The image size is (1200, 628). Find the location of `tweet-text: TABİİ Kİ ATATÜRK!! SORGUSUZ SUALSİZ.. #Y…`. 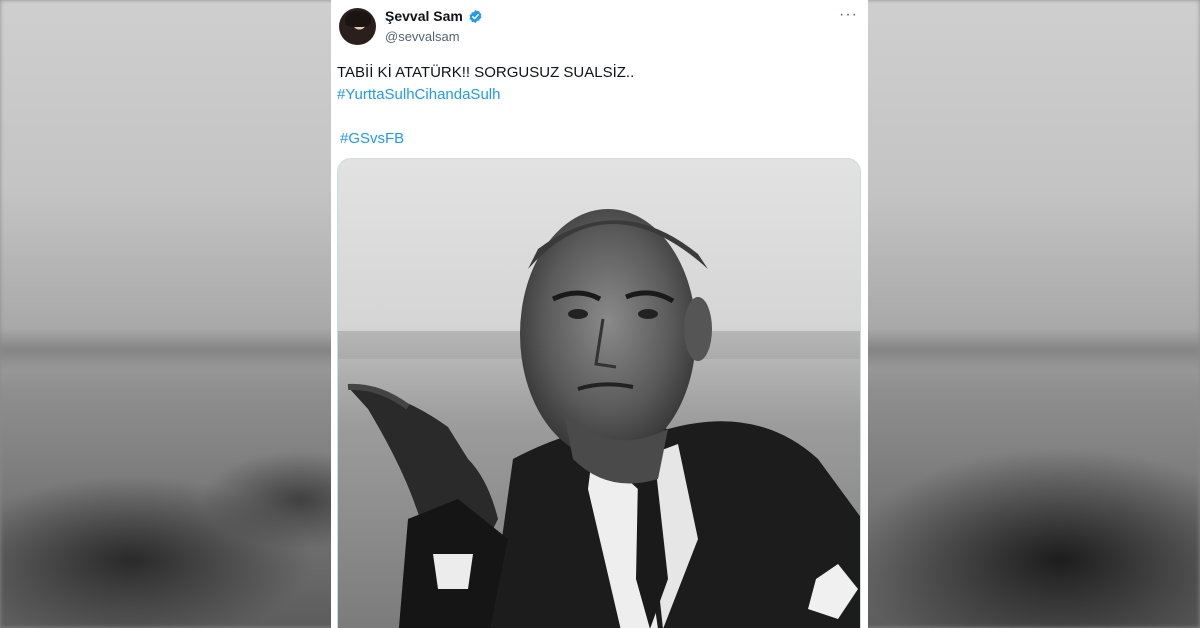

tweet-text: TABİİ Kİ ATATÜRK!! SORGUSUZ SUALSİZ.. #Y… is located at coordinates (485, 106).